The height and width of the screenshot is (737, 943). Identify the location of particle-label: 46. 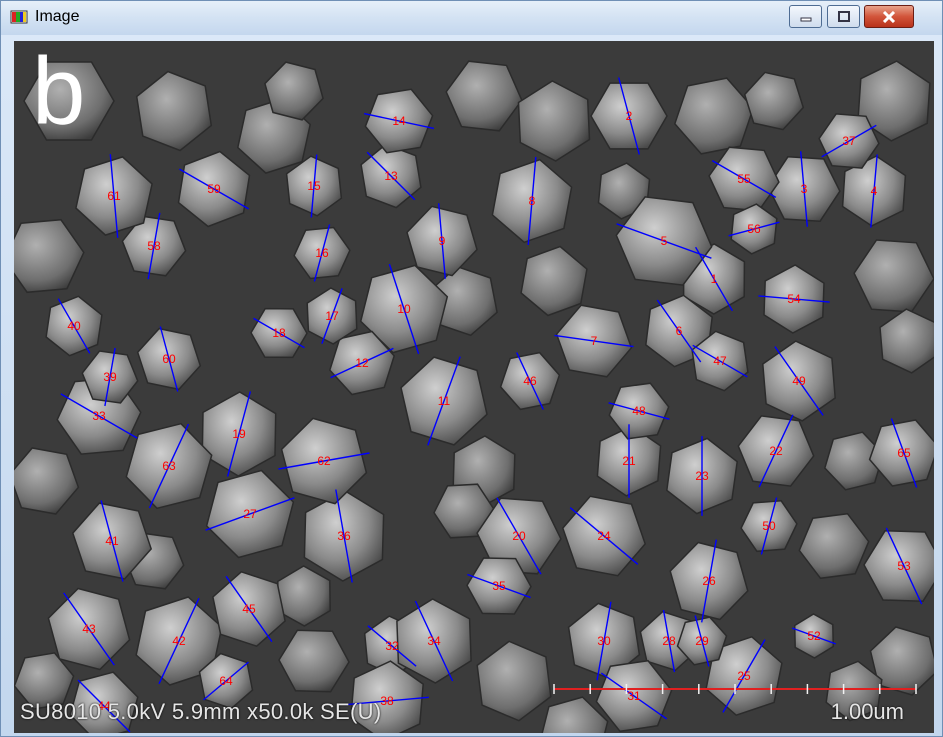
(530, 381).